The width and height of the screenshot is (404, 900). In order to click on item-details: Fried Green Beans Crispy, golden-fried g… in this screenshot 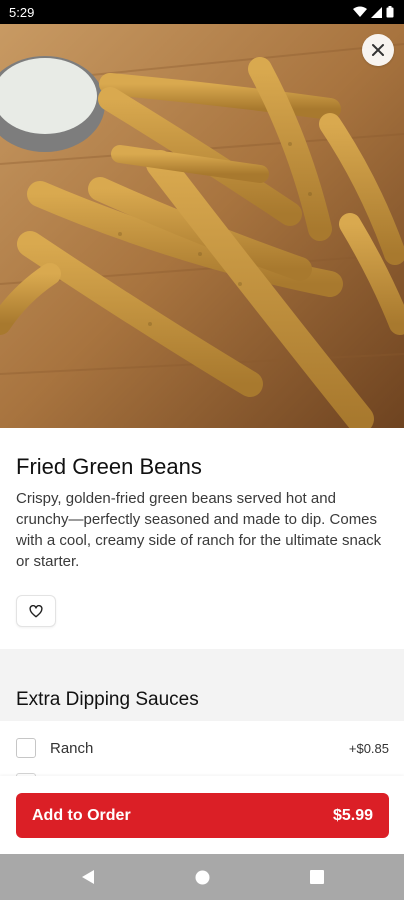, I will do `click(201, 513)`.